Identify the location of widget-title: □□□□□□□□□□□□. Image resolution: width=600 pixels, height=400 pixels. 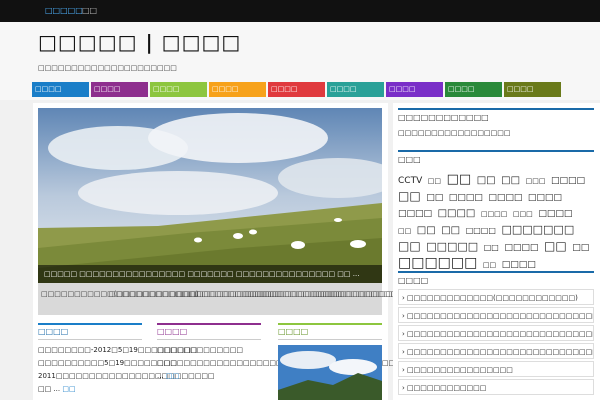
(496, 115).